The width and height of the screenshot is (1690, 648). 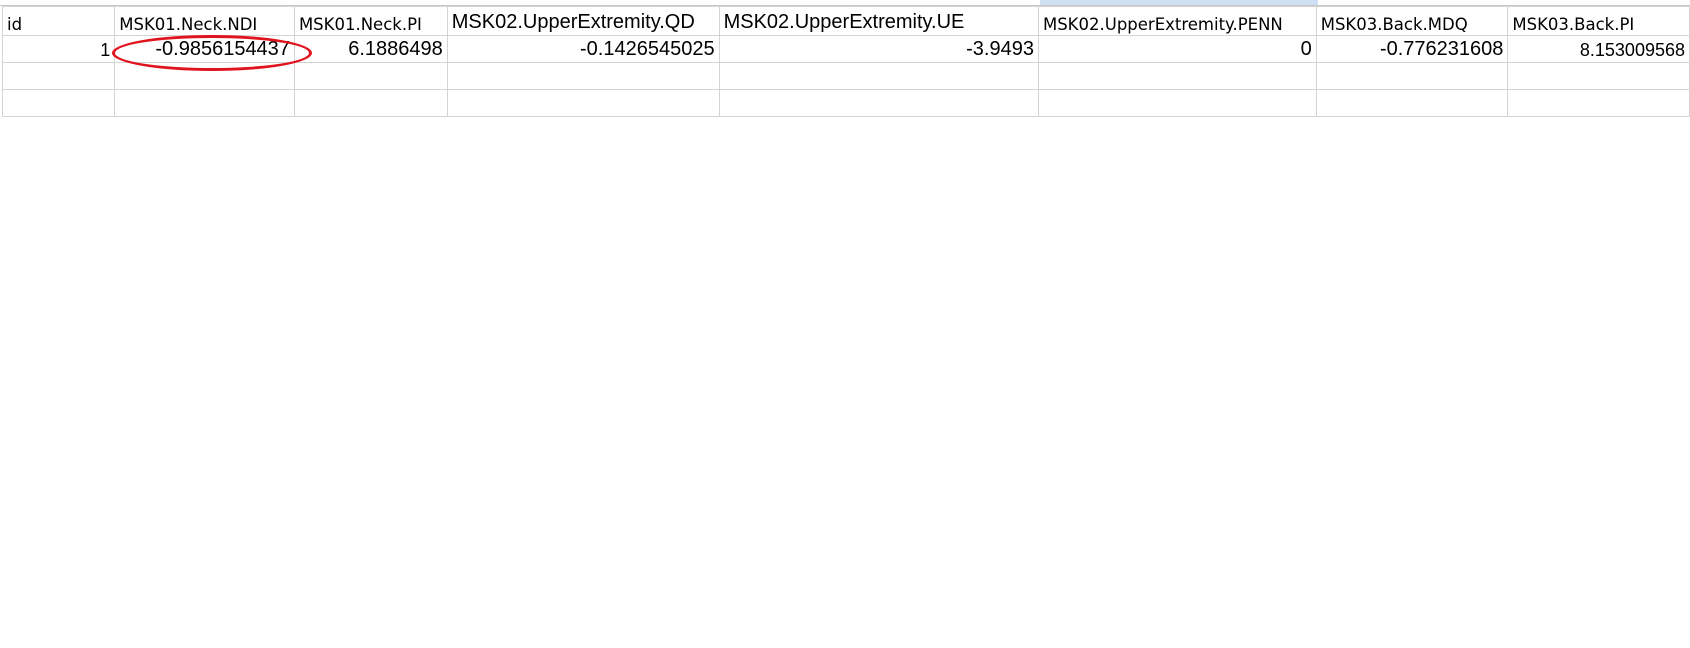 I want to click on header-cell-msk02-upperextremity-penn: MSK02.UpperExtremity.PENN, so click(x=1177, y=21).